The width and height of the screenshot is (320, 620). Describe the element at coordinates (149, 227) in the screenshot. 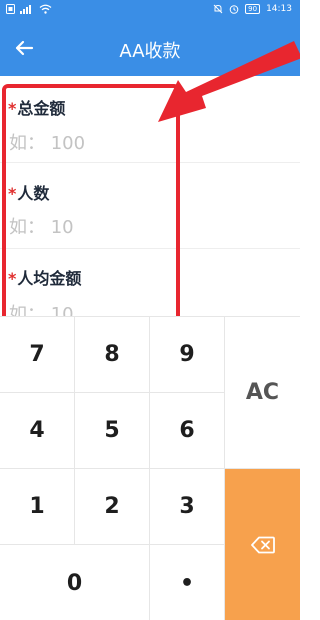

I see `people-count-input` at that location.